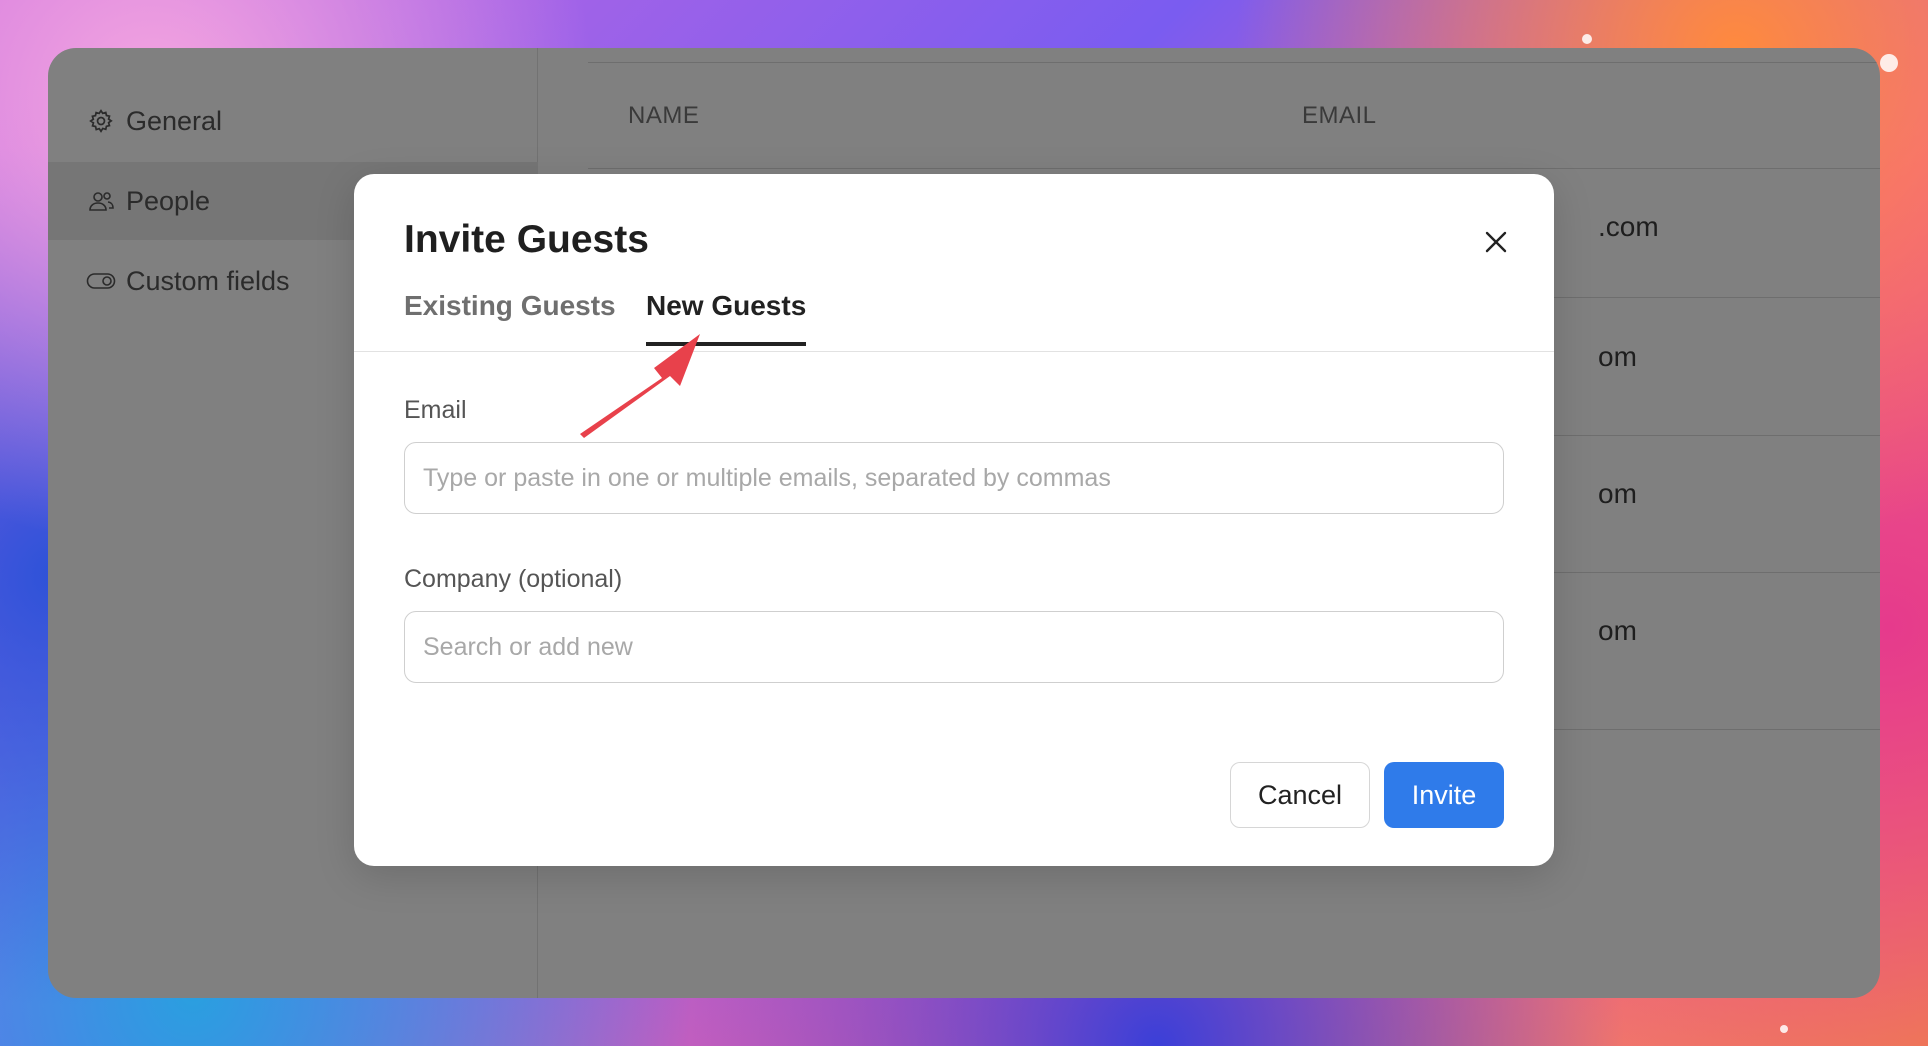 The height and width of the screenshot is (1046, 1928). I want to click on dialog-title: Invite Guests, so click(526, 239).